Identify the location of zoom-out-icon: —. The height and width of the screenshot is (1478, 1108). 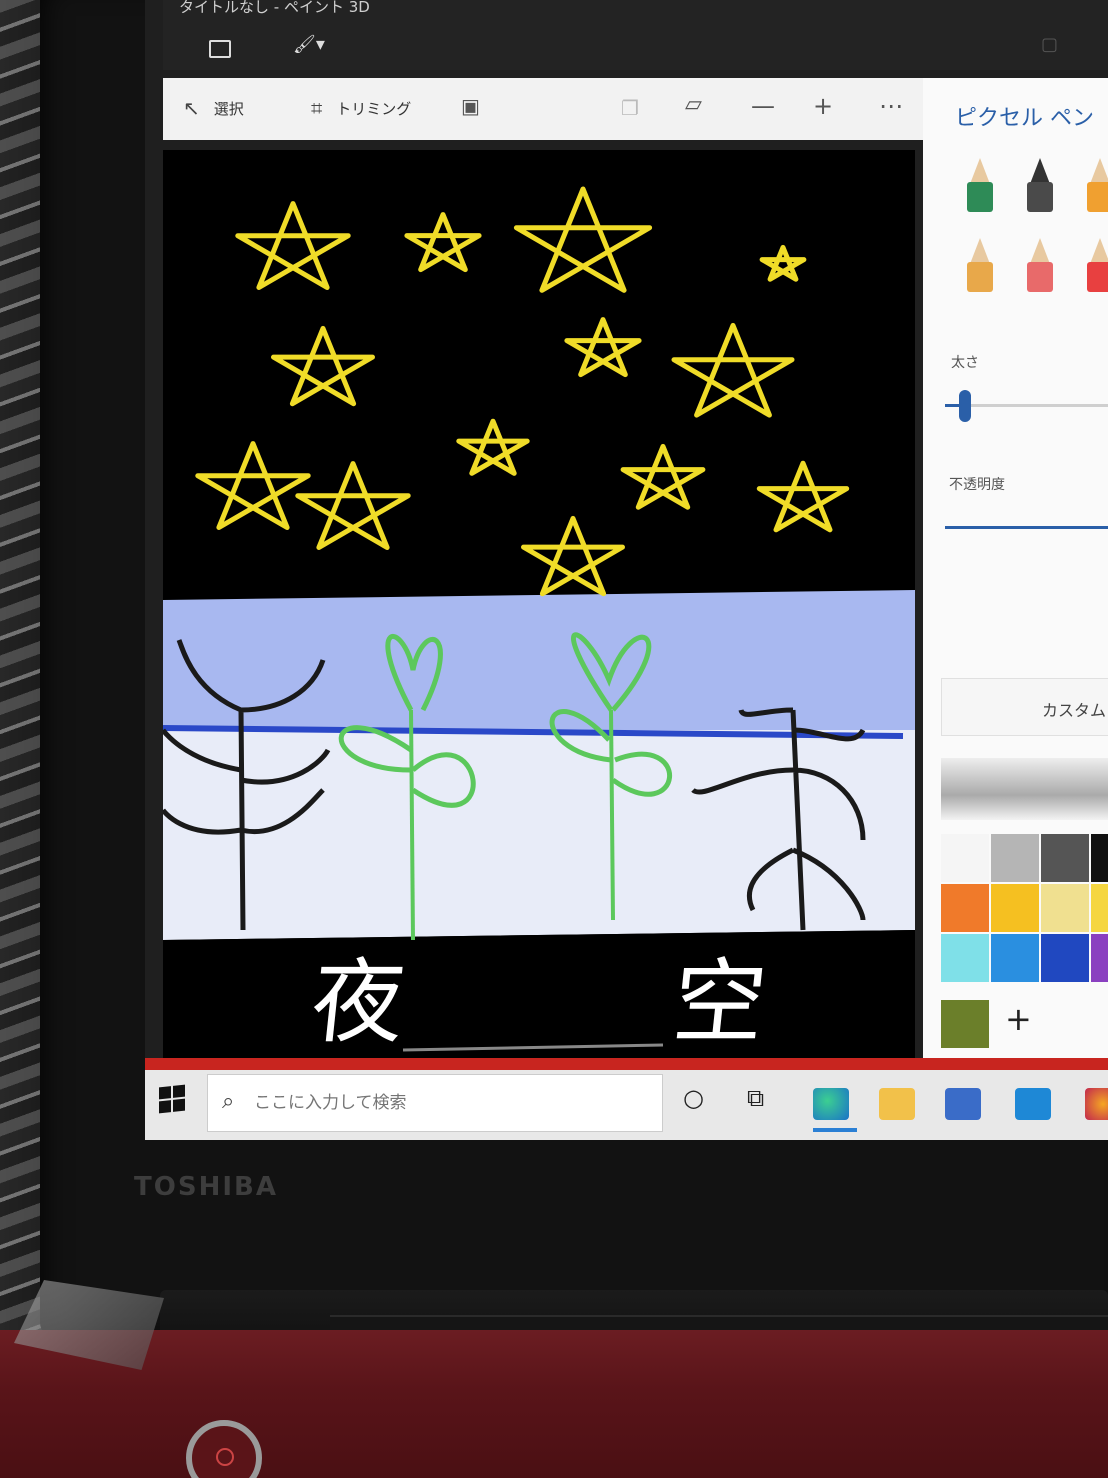
(763, 106).